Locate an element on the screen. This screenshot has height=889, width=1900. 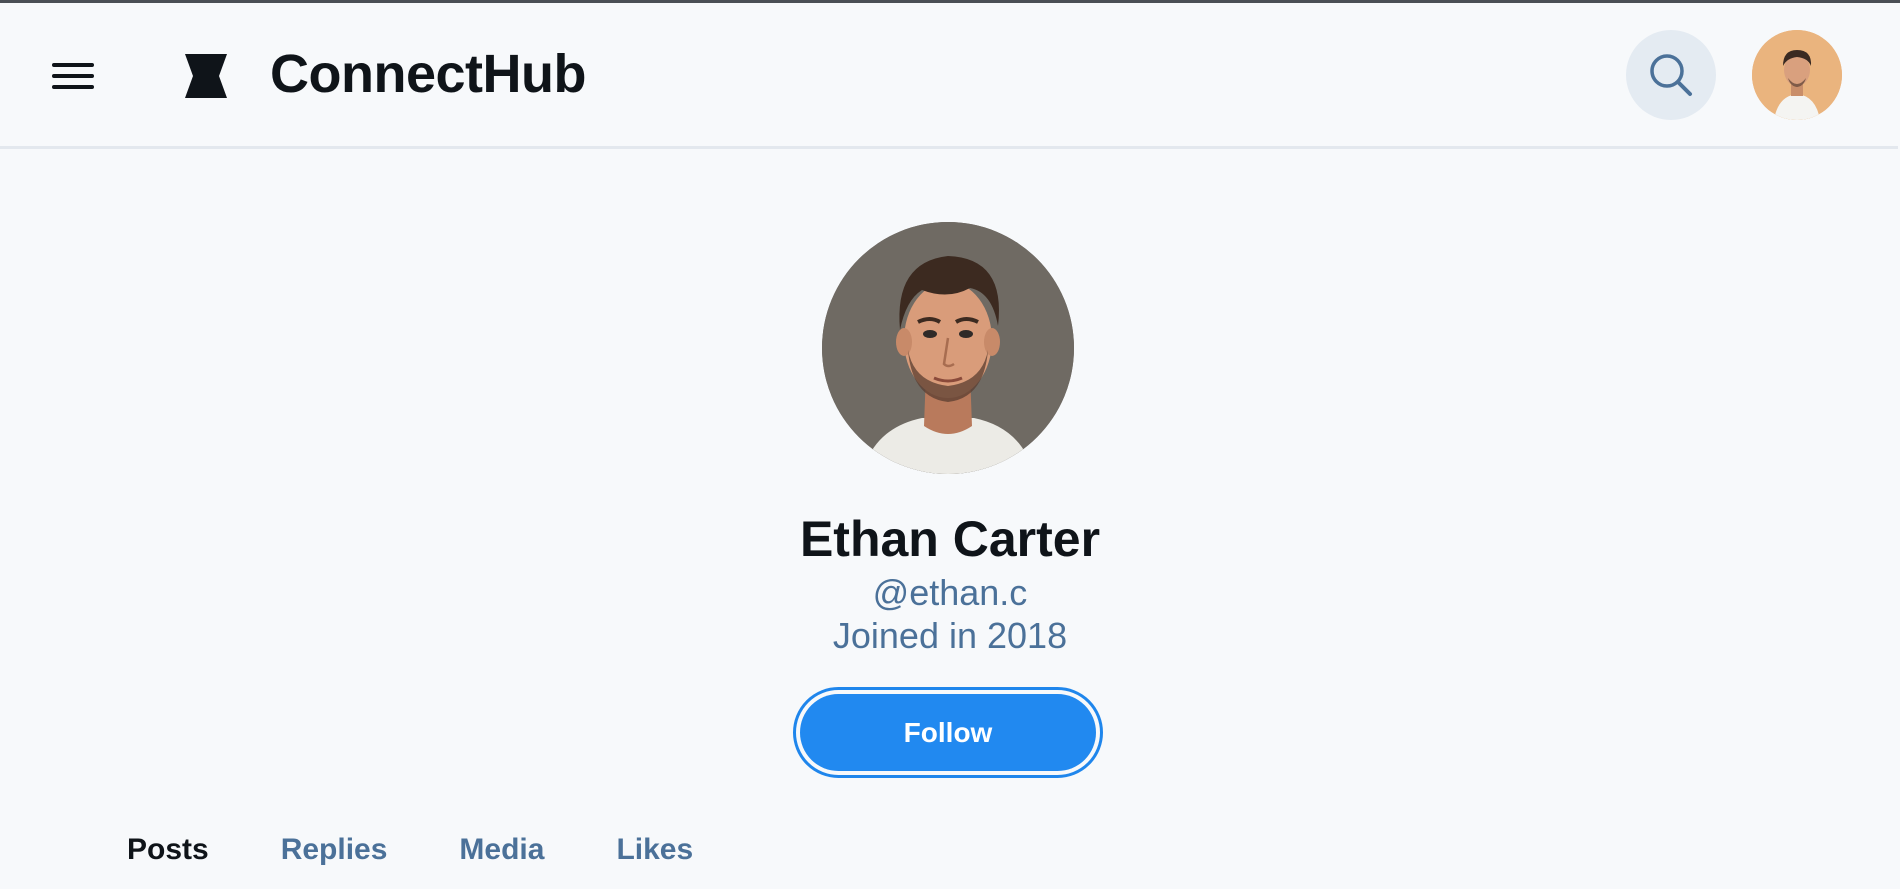
profile-portrait-image is located at coordinates (948, 348).